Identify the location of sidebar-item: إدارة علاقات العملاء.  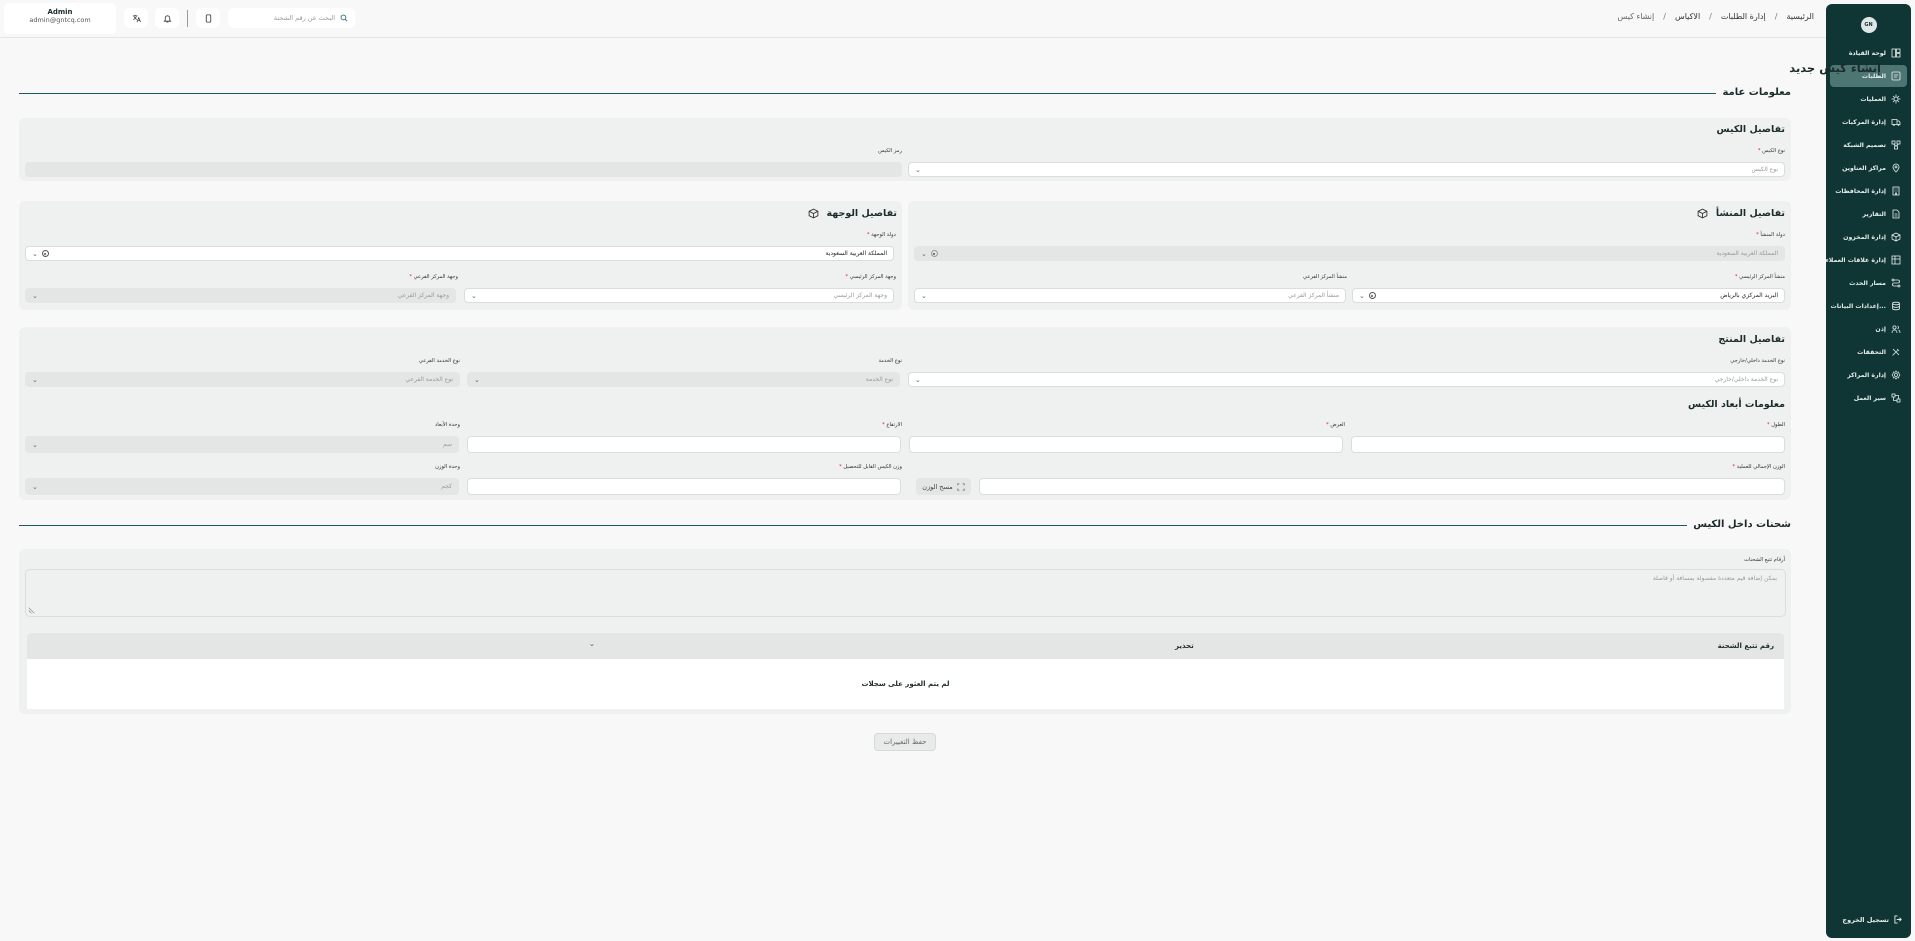
(1866, 260).